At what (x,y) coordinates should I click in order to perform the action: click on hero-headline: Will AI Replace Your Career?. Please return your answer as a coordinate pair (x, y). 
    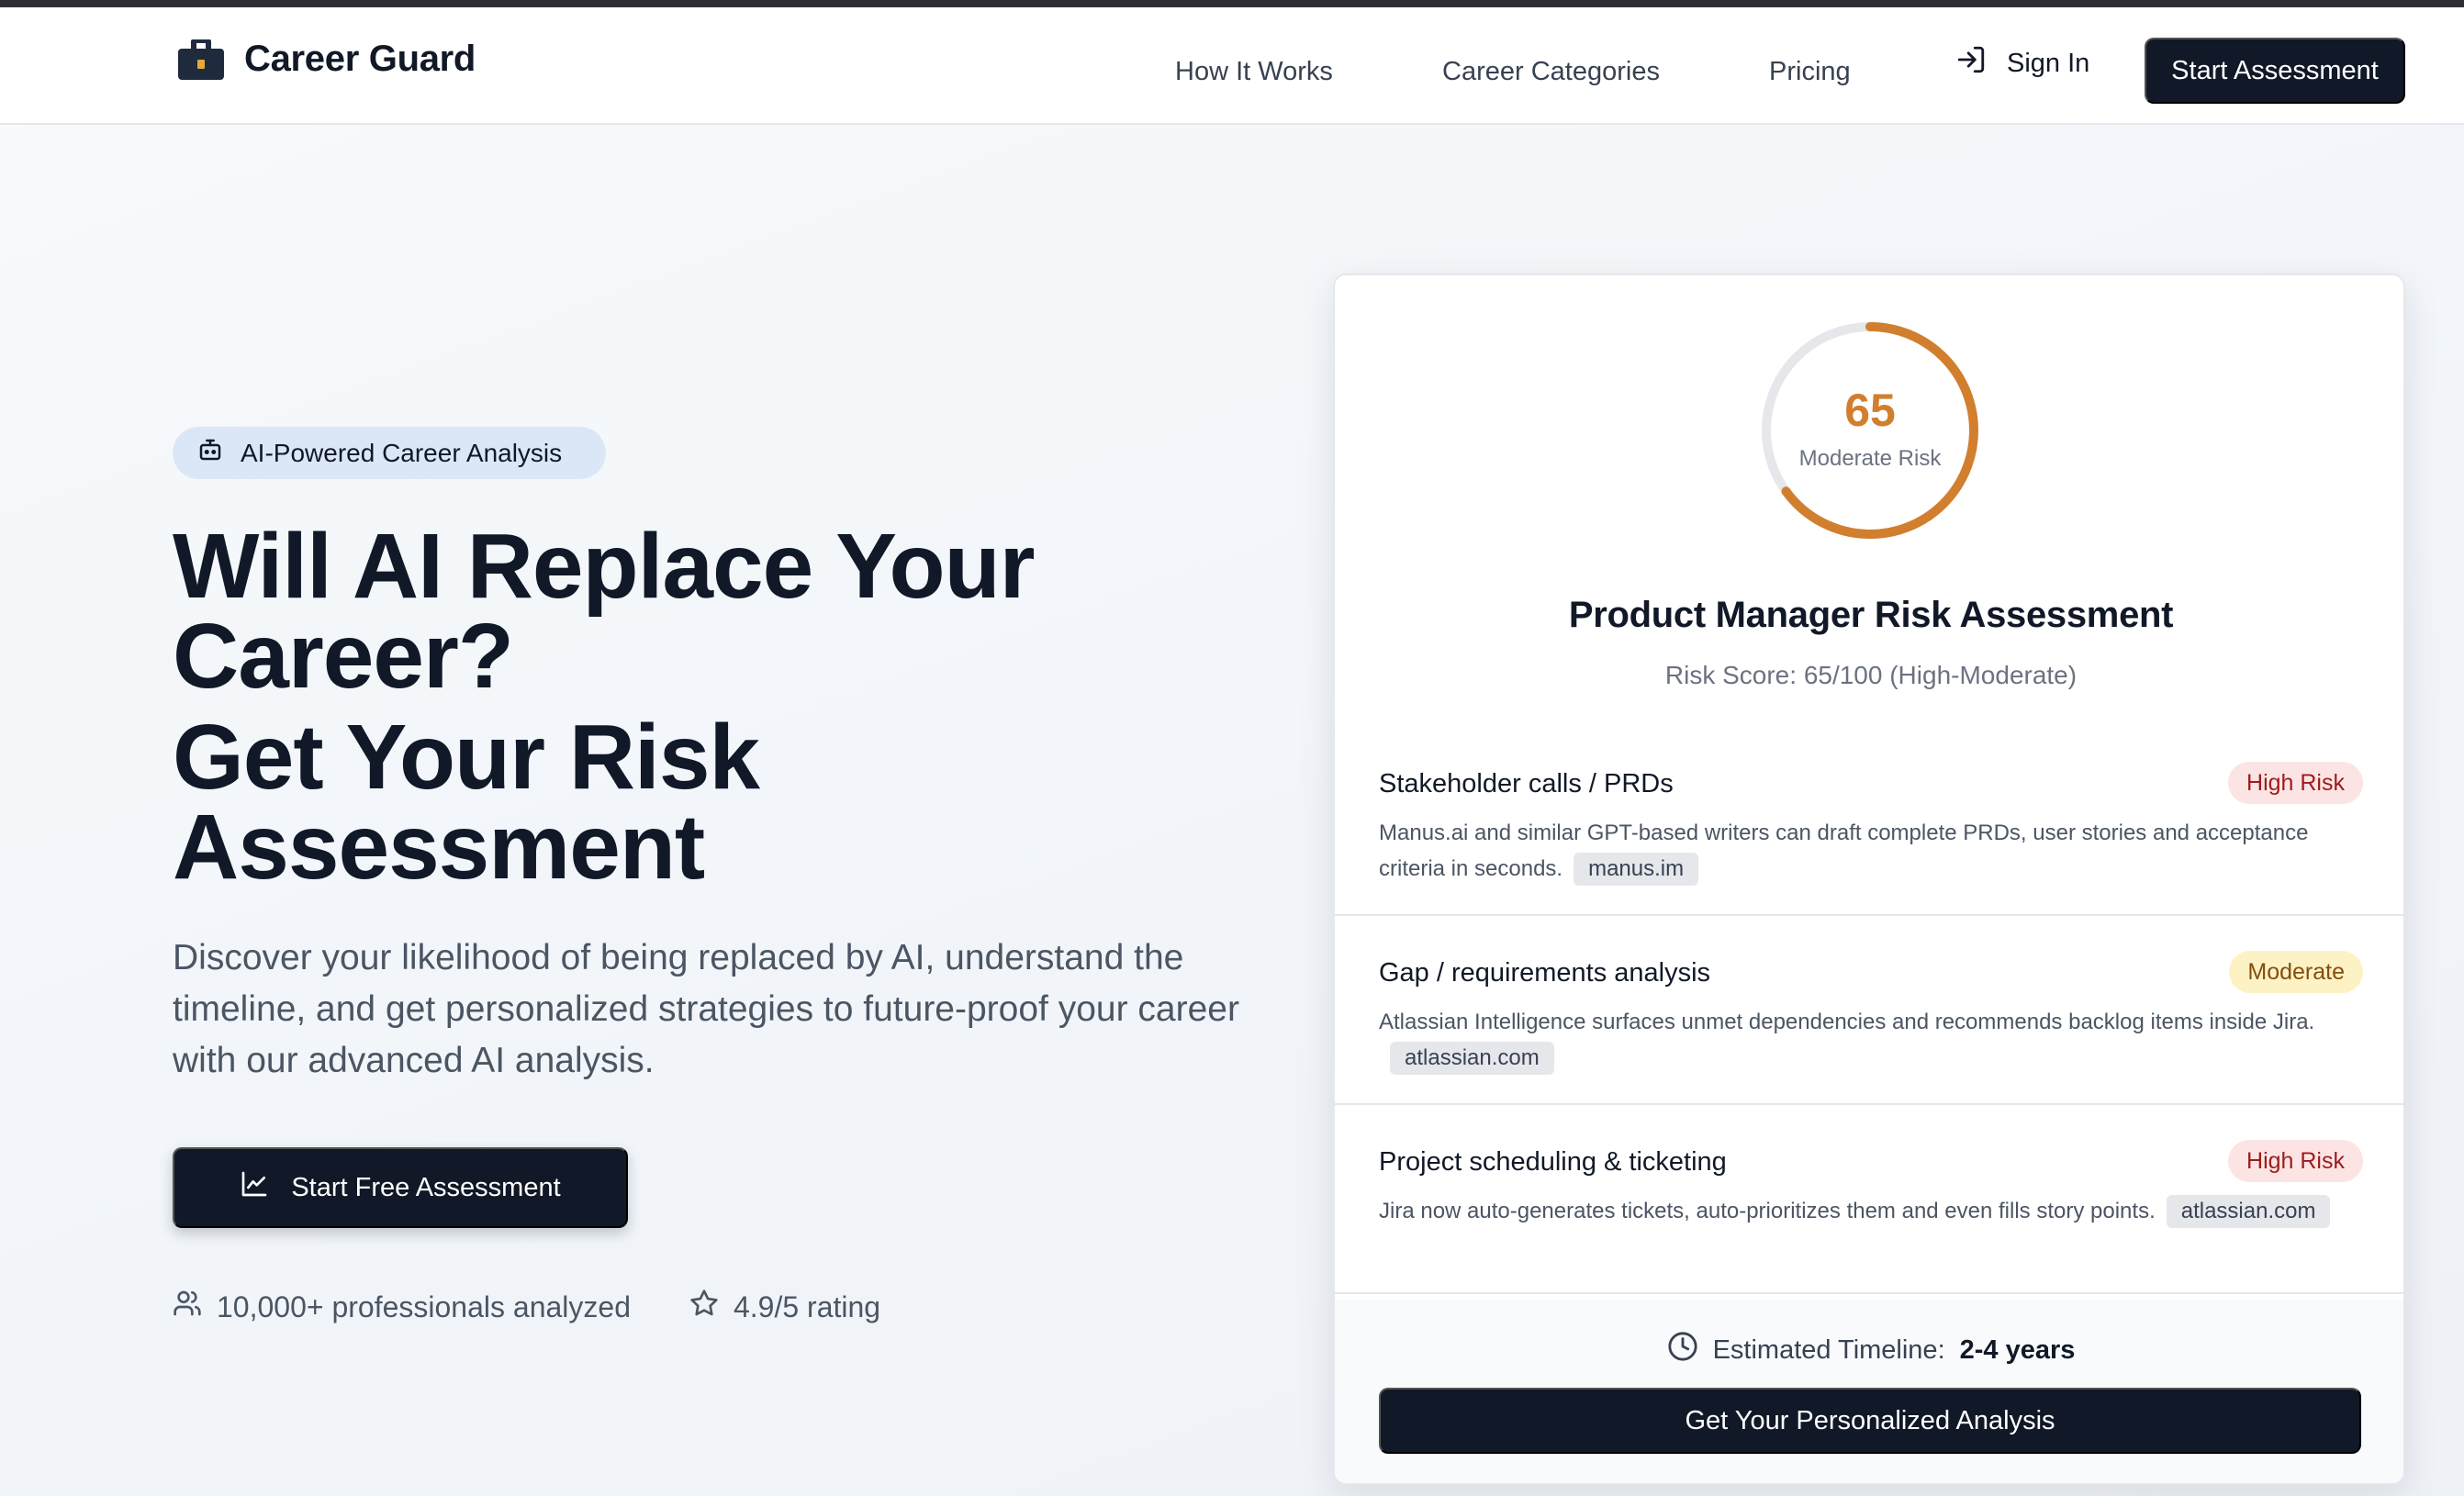
    Looking at the image, I should click on (604, 611).